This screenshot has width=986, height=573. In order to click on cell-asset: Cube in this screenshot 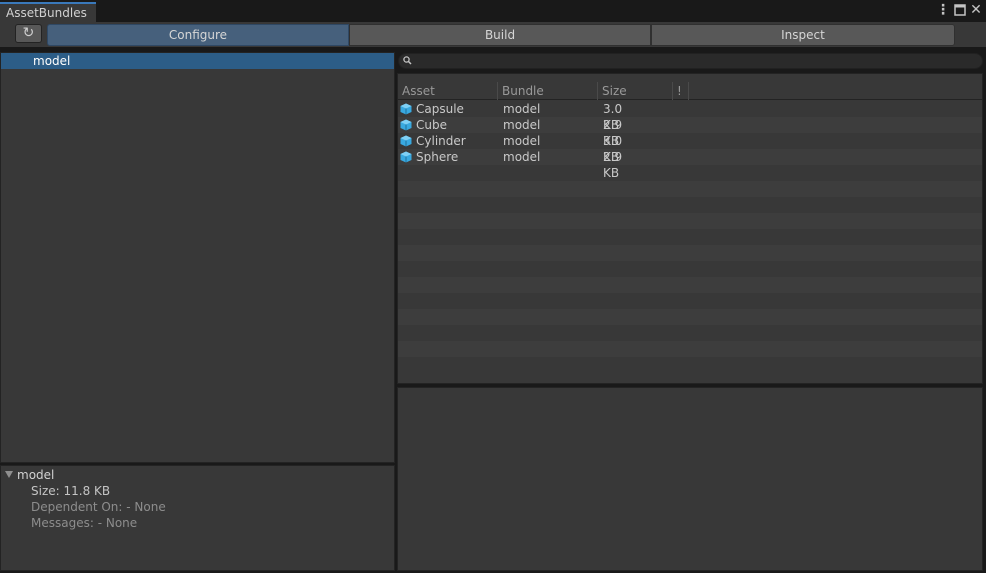, I will do `click(431, 125)`.